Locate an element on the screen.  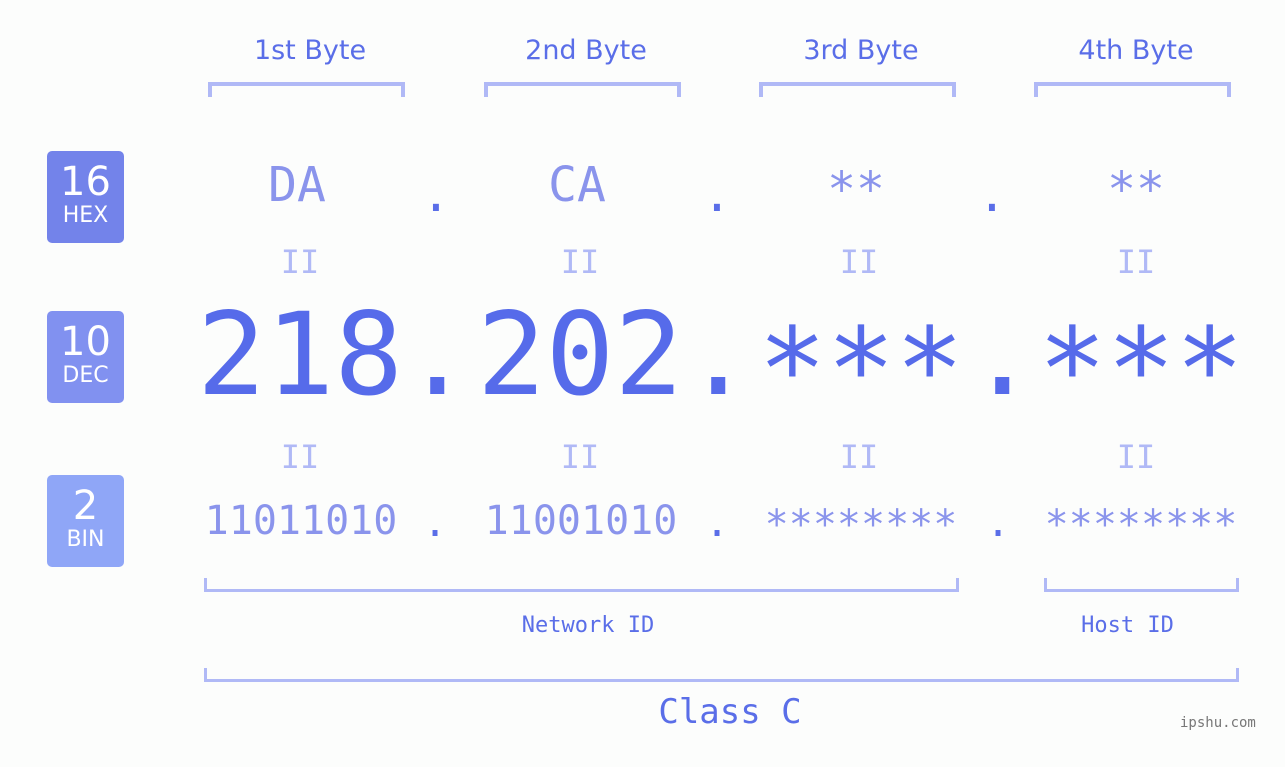
host-id-bracket is located at coordinates (1141, 585).